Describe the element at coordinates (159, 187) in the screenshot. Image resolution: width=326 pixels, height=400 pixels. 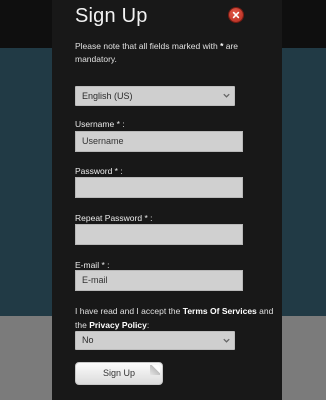
I see `password-input` at that location.